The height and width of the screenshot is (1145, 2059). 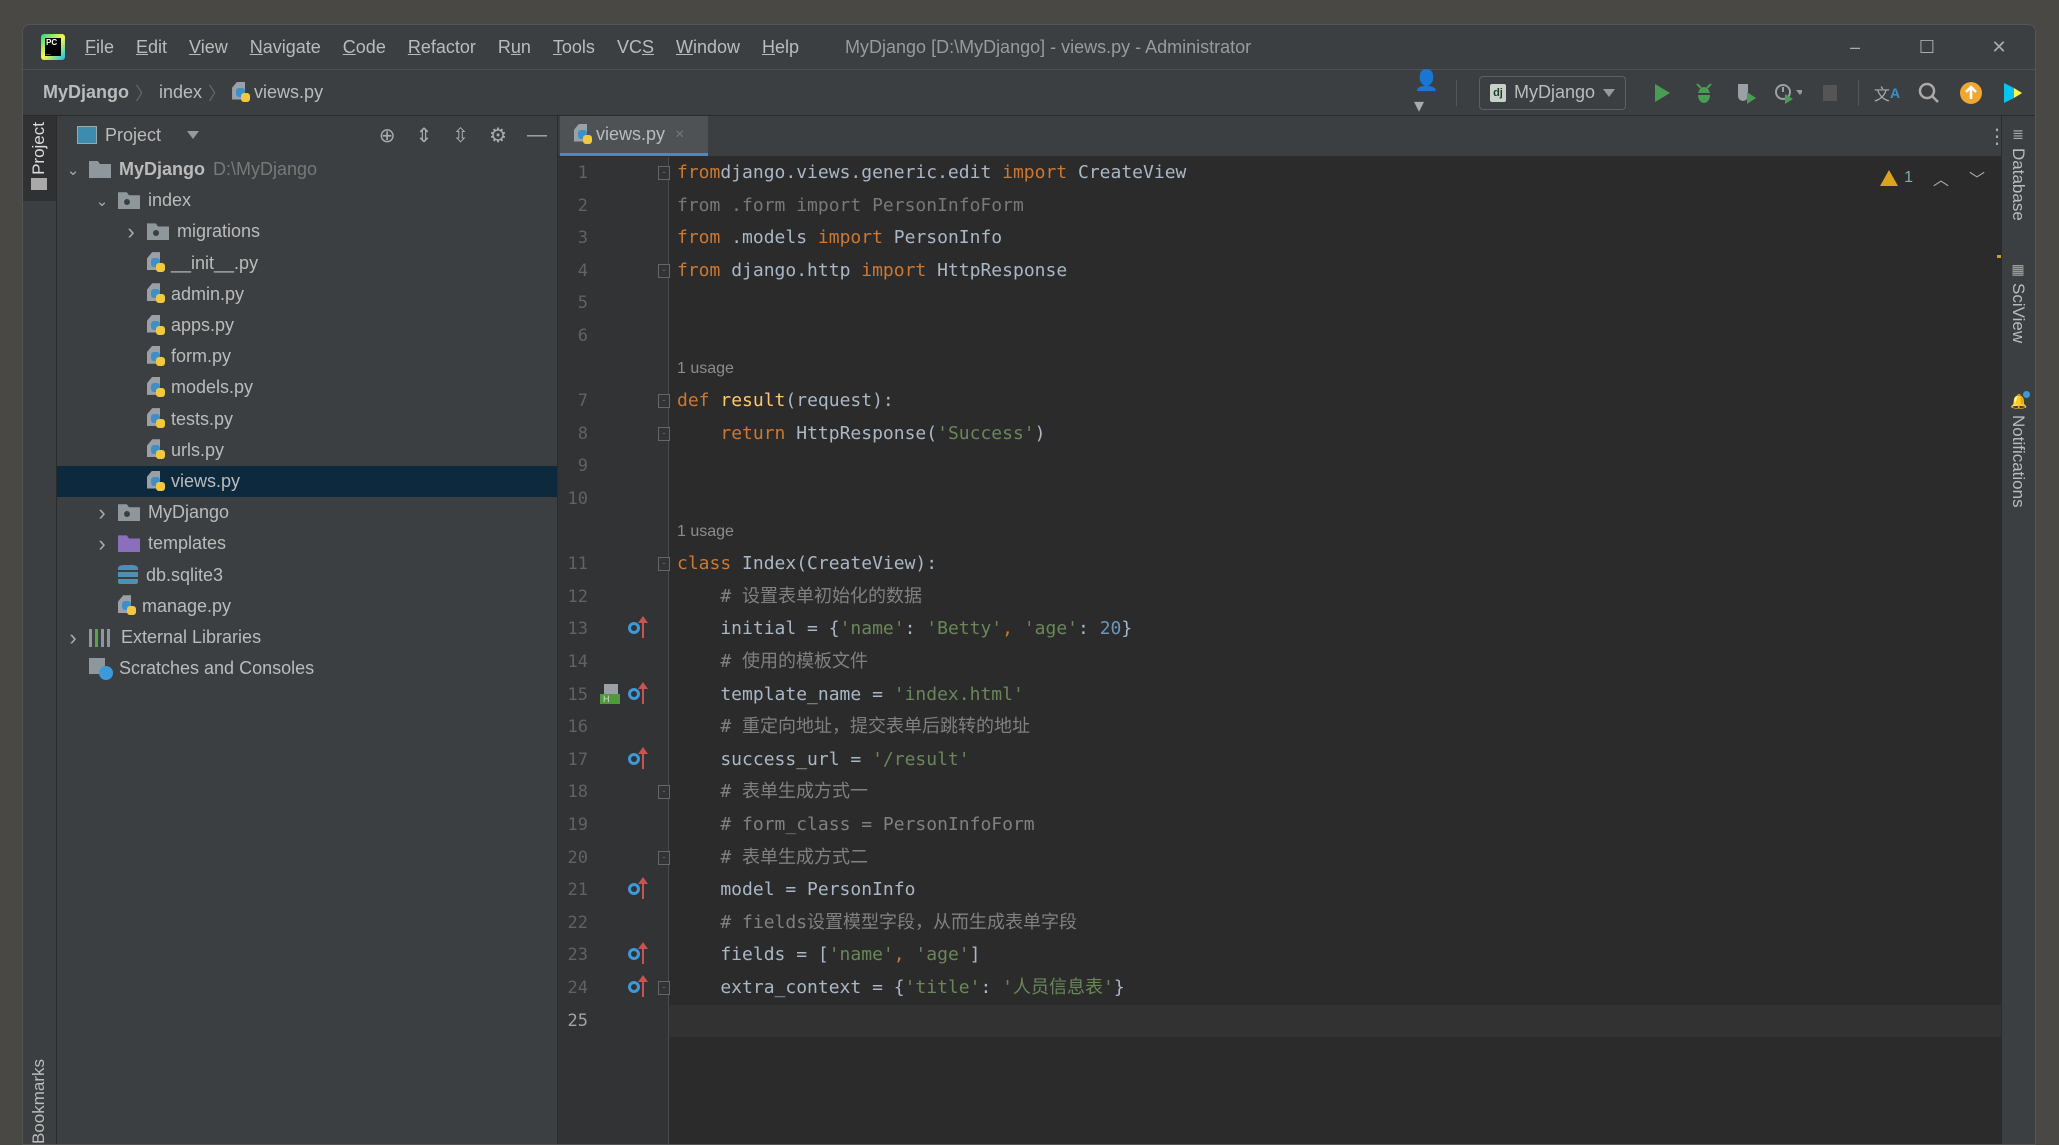 What do you see at coordinates (1704, 93) in the screenshot?
I see `debug-icon` at bounding box center [1704, 93].